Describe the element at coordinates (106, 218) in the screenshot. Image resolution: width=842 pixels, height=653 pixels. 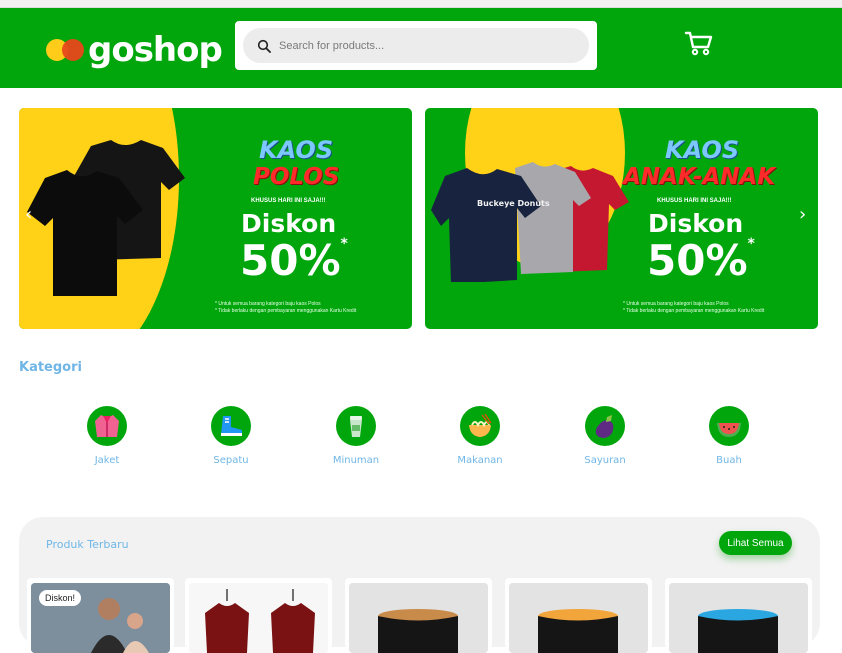
I see `black-tshirts-image` at that location.